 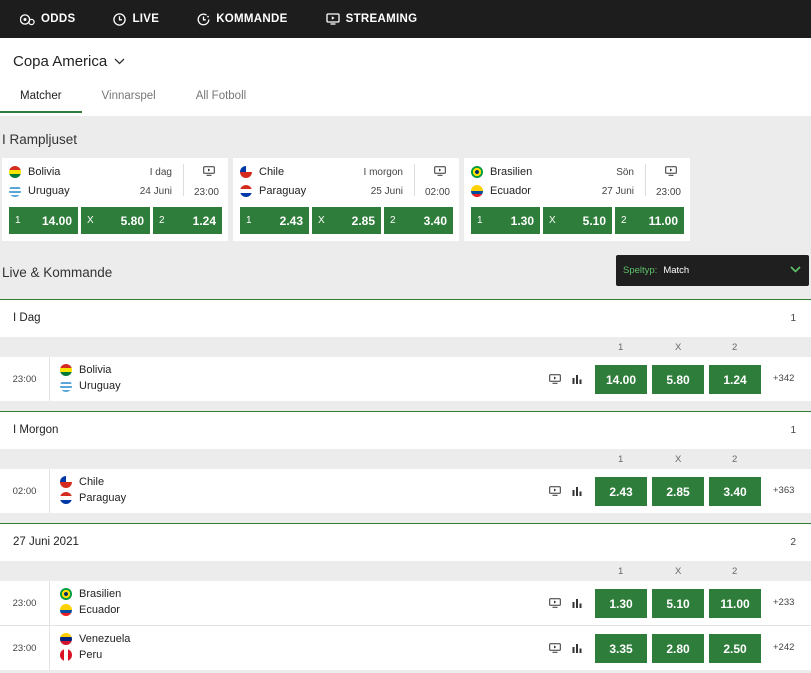 I want to click on more-markets-link: +342, so click(x=783, y=378).